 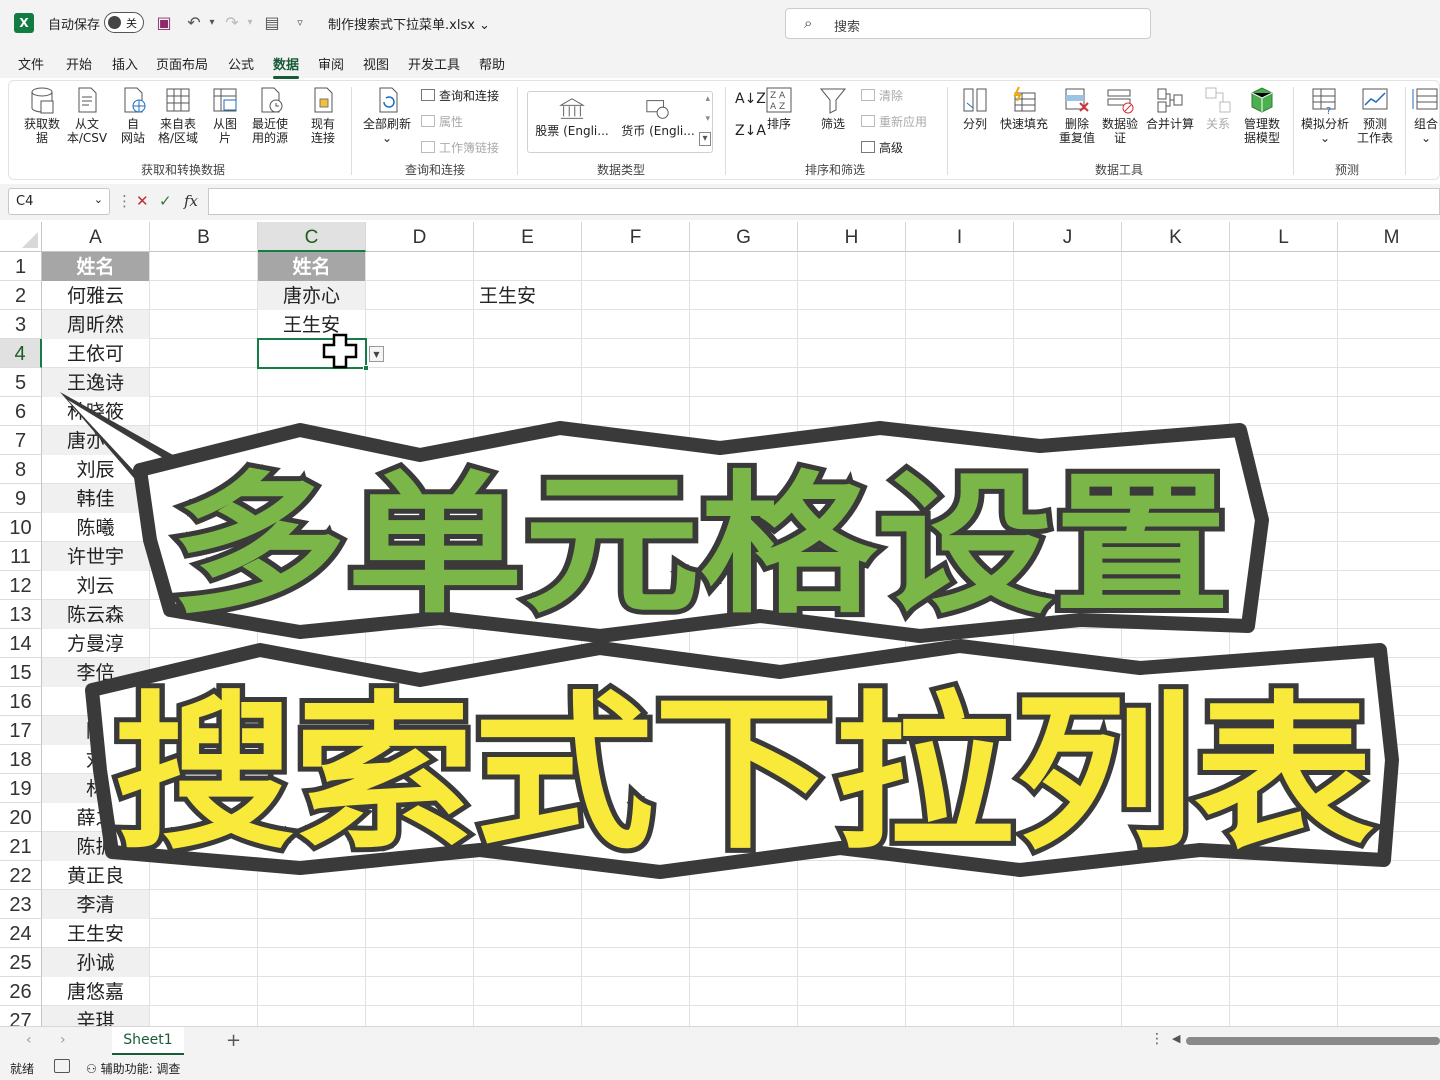 What do you see at coordinates (707, 119) in the screenshot?
I see `gallery-down-icon: ▾` at bounding box center [707, 119].